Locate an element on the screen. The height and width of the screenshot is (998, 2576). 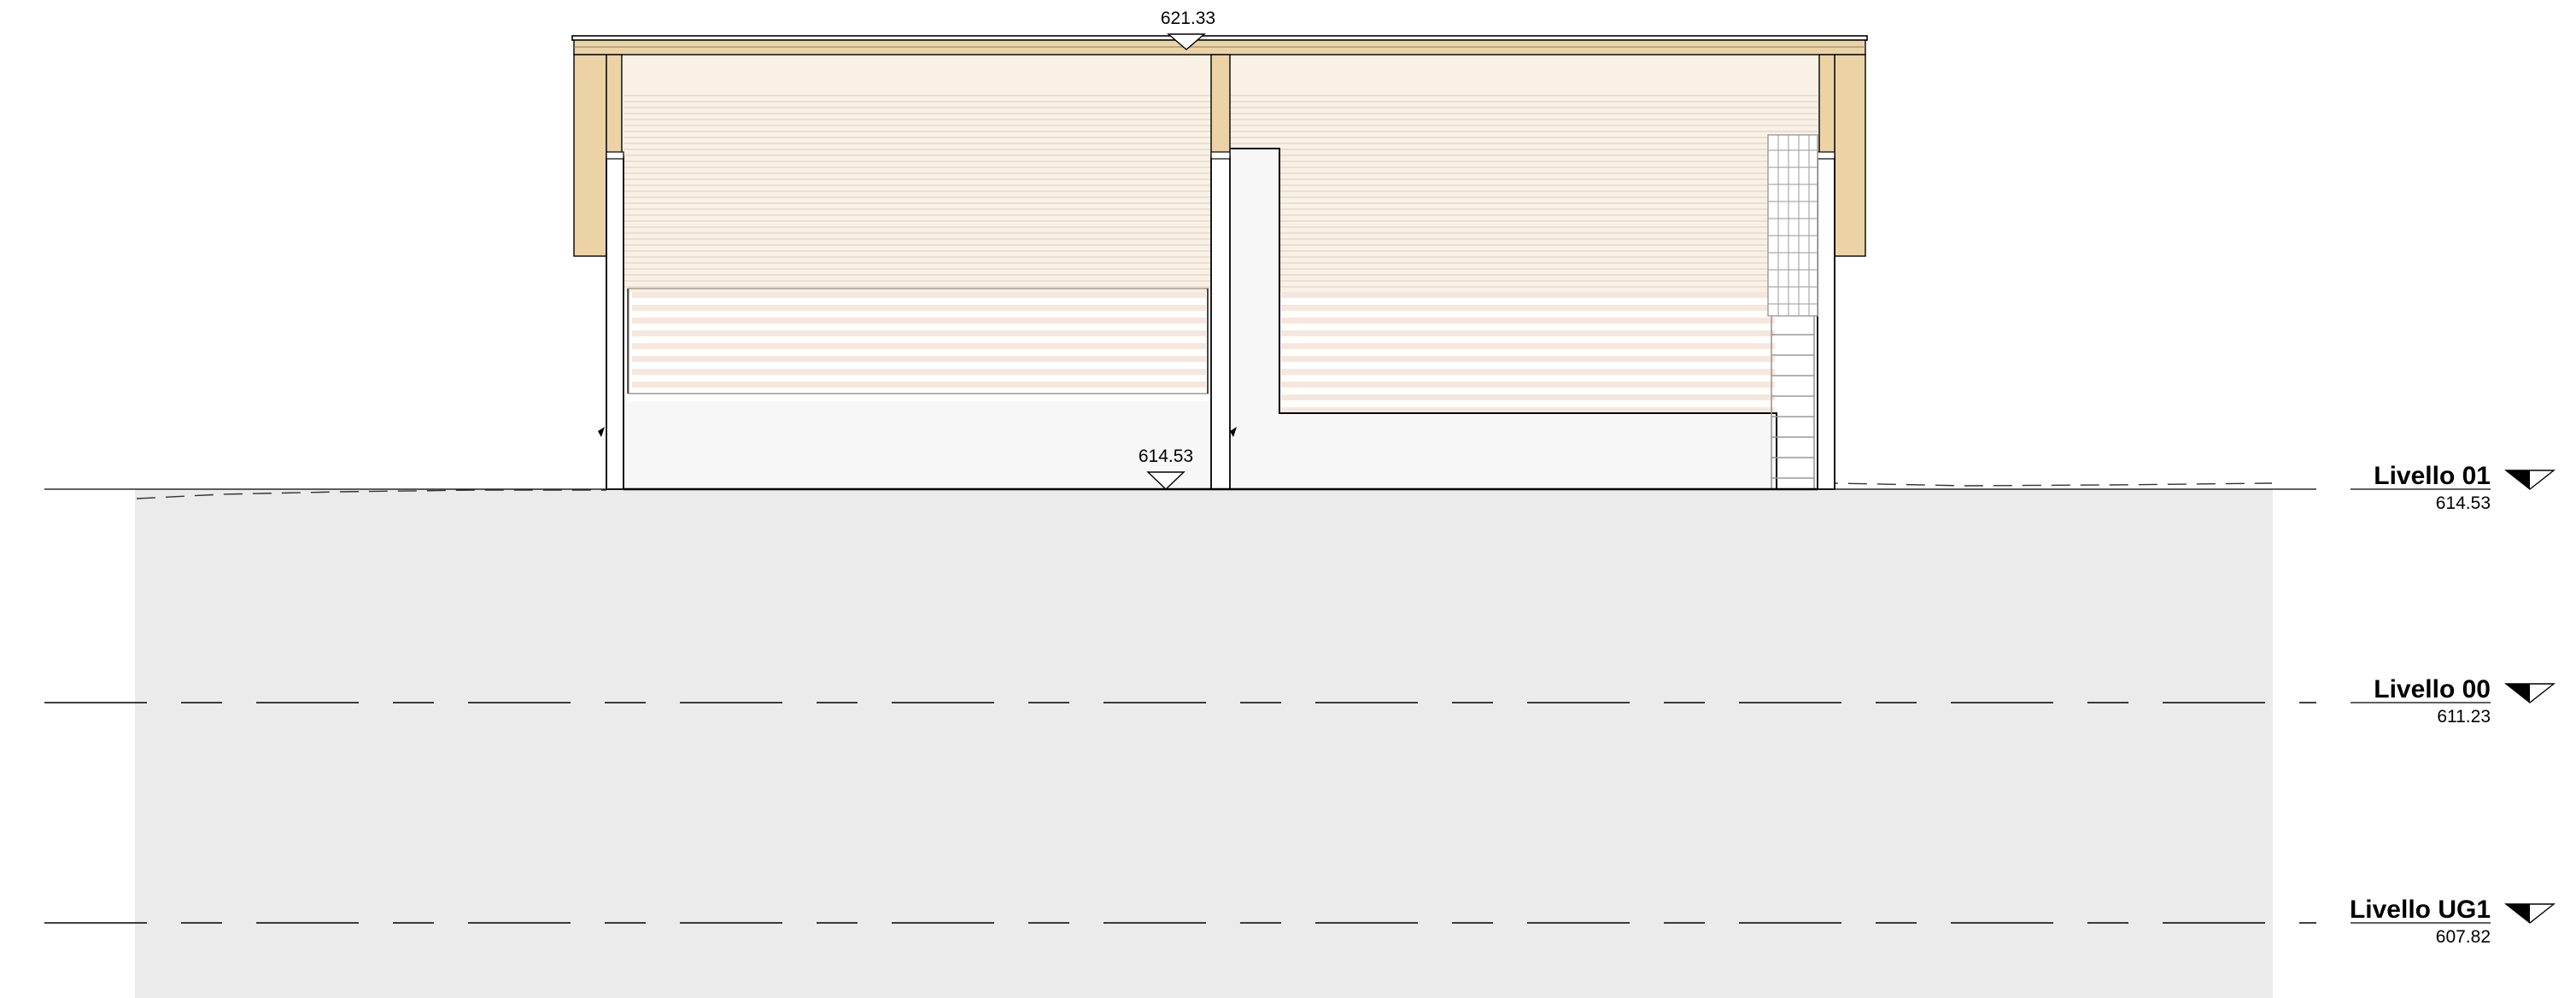
level-name: Livello UG1 is located at coordinates (2420, 910).